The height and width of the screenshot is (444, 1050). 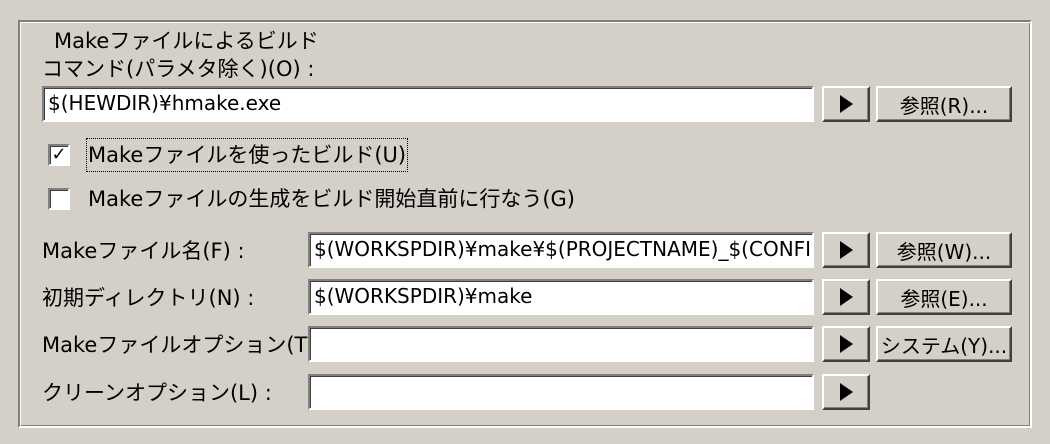 I want to click on use-makefile-checkbox: ✓, so click(x=59, y=155).